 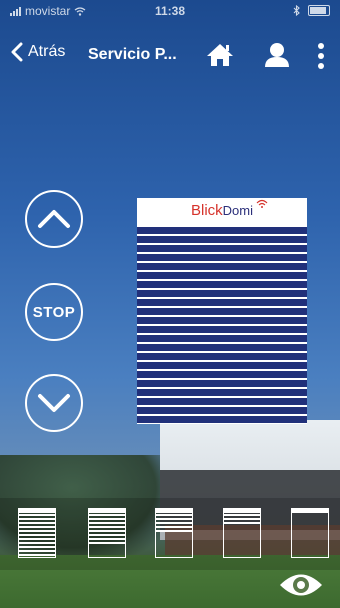 I want to click on brand-logo: BlickDomi, so click(x=222, y=210).